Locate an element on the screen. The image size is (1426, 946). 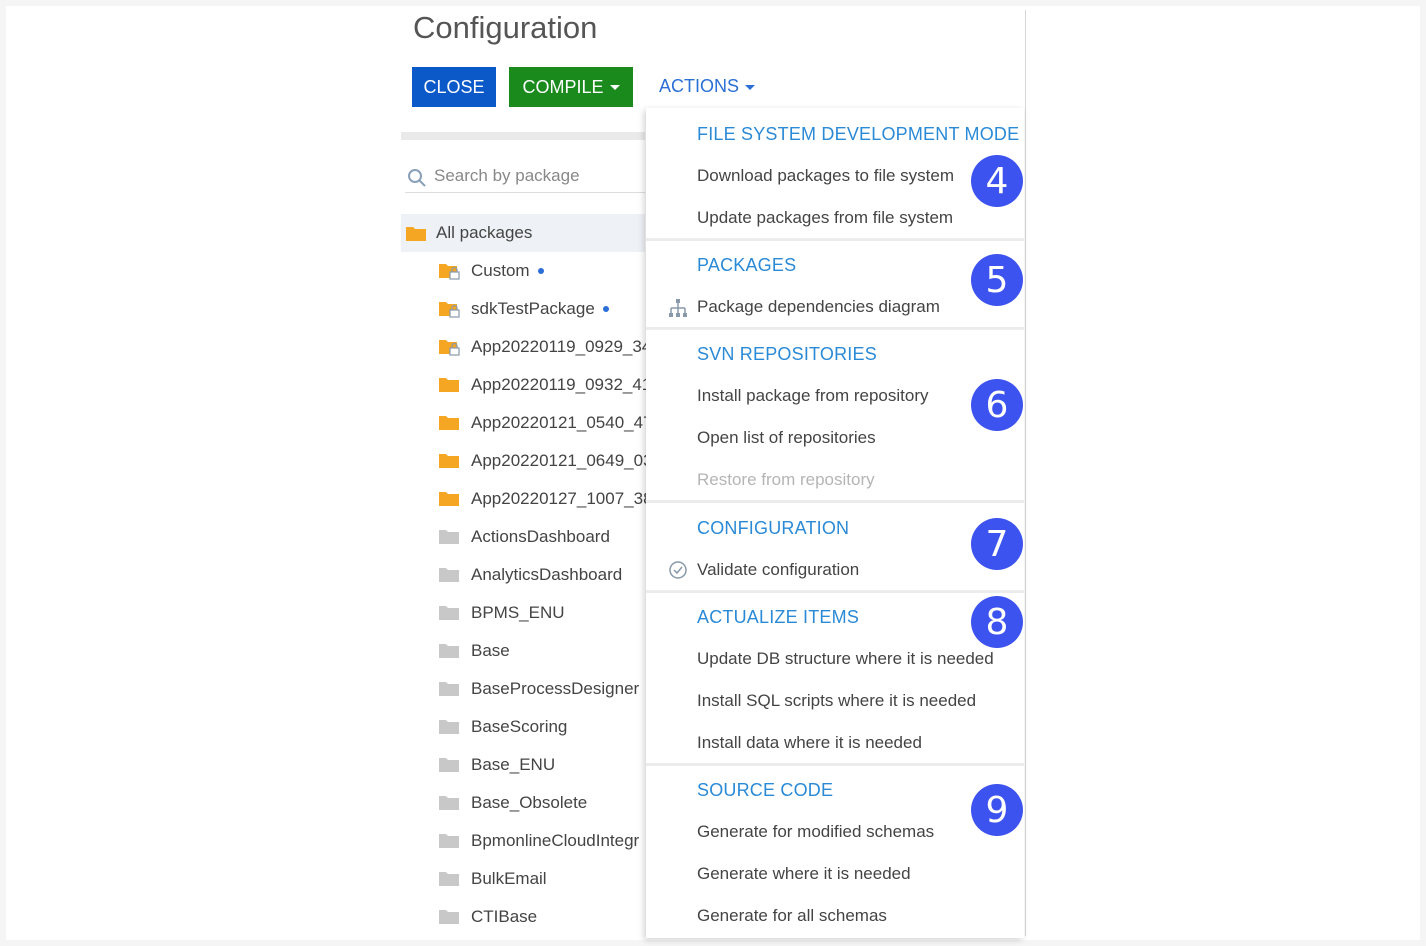
menu-item-install-data: Install data where it is needed is located at coordinates (809, 743).